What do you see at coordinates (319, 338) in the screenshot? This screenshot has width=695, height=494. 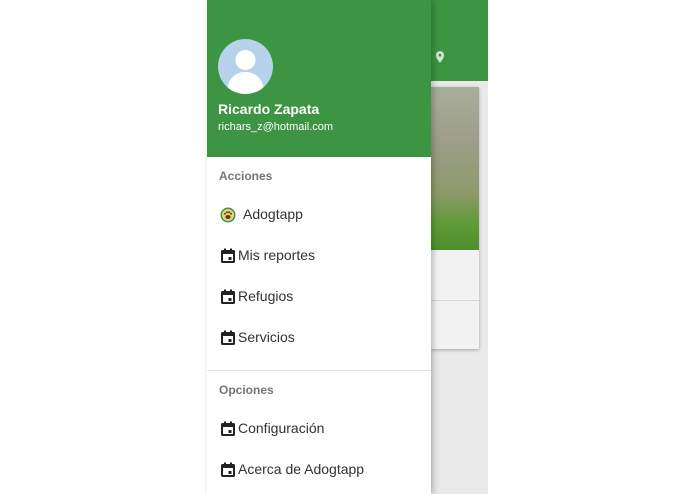 I see `menu-item-servicios: Servicios` at bounding box center [319, 338].